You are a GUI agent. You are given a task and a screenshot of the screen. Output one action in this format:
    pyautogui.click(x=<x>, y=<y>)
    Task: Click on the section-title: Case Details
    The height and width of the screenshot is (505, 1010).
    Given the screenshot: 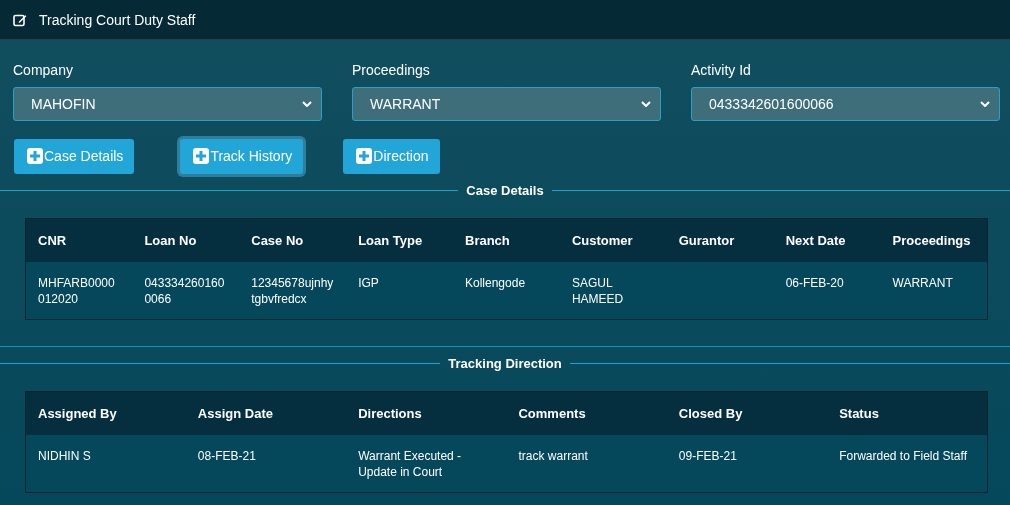 What is the action you would take?
    pyautogui.click(x=505, y=190)
    